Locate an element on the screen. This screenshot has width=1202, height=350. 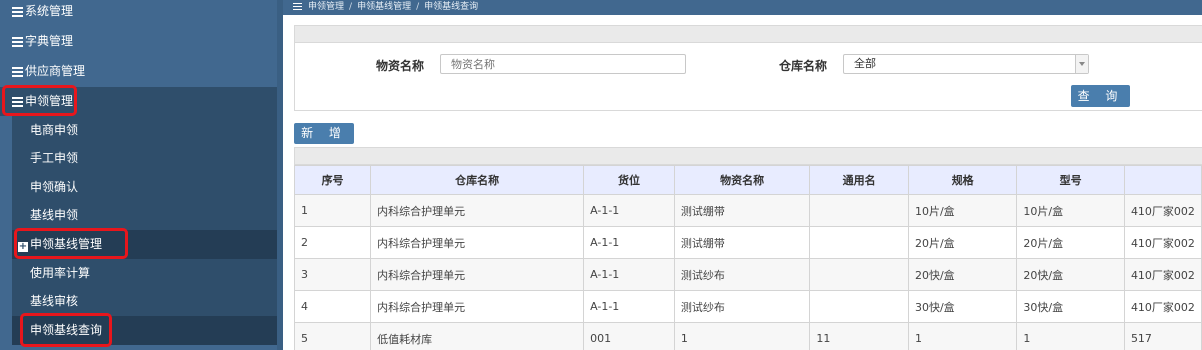
table-cell: 2 is located at coordinates (332, 242).